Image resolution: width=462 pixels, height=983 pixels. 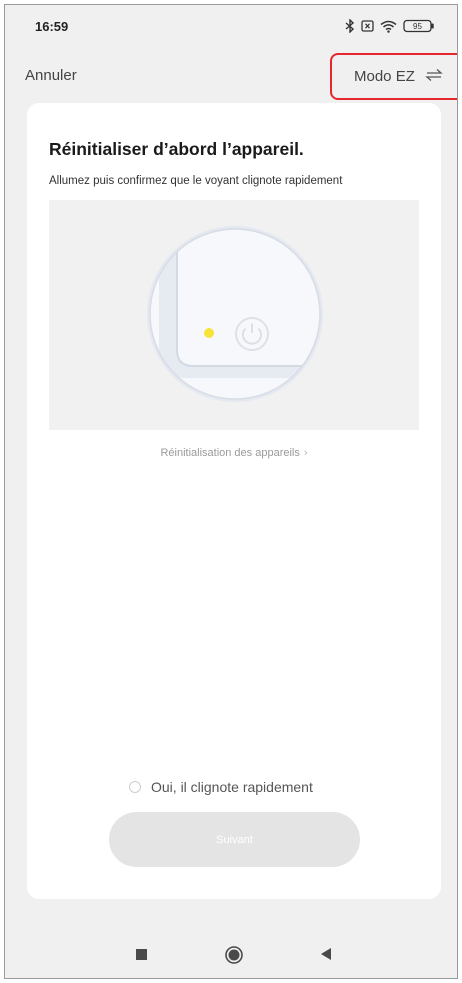 I want to click on status-bar: 16:59 95, so click(x=231, y=27).